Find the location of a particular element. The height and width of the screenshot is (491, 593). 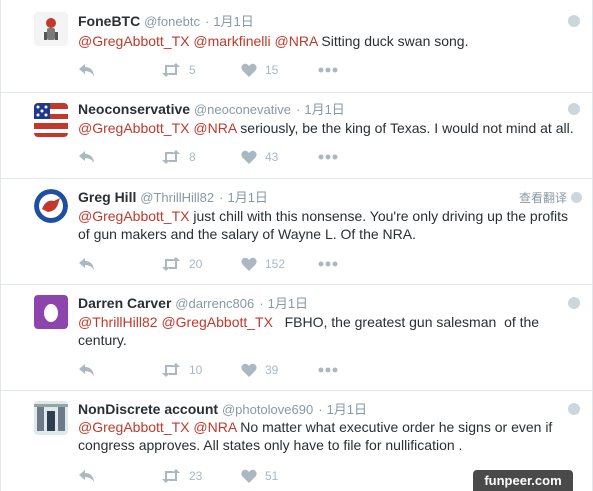

user-handle: @neoconevative is located at coordinates (242, 109).